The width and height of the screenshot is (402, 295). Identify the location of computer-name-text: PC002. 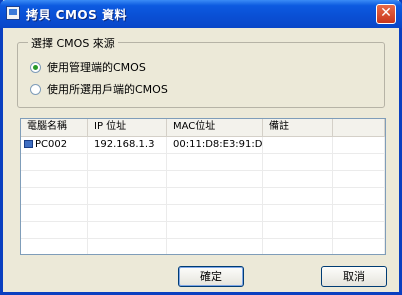
(51, 144).